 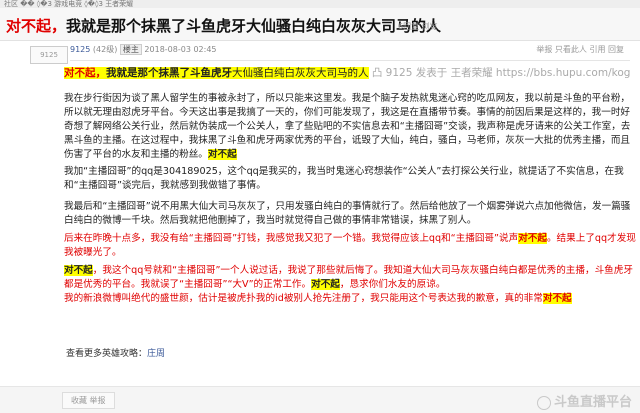 What do you see at coordinates (169, 73) in the screenshot?
I see `quote-bold: 我就是那个抹黑了斗鱼虎牙` at bounding box center [169, 73].